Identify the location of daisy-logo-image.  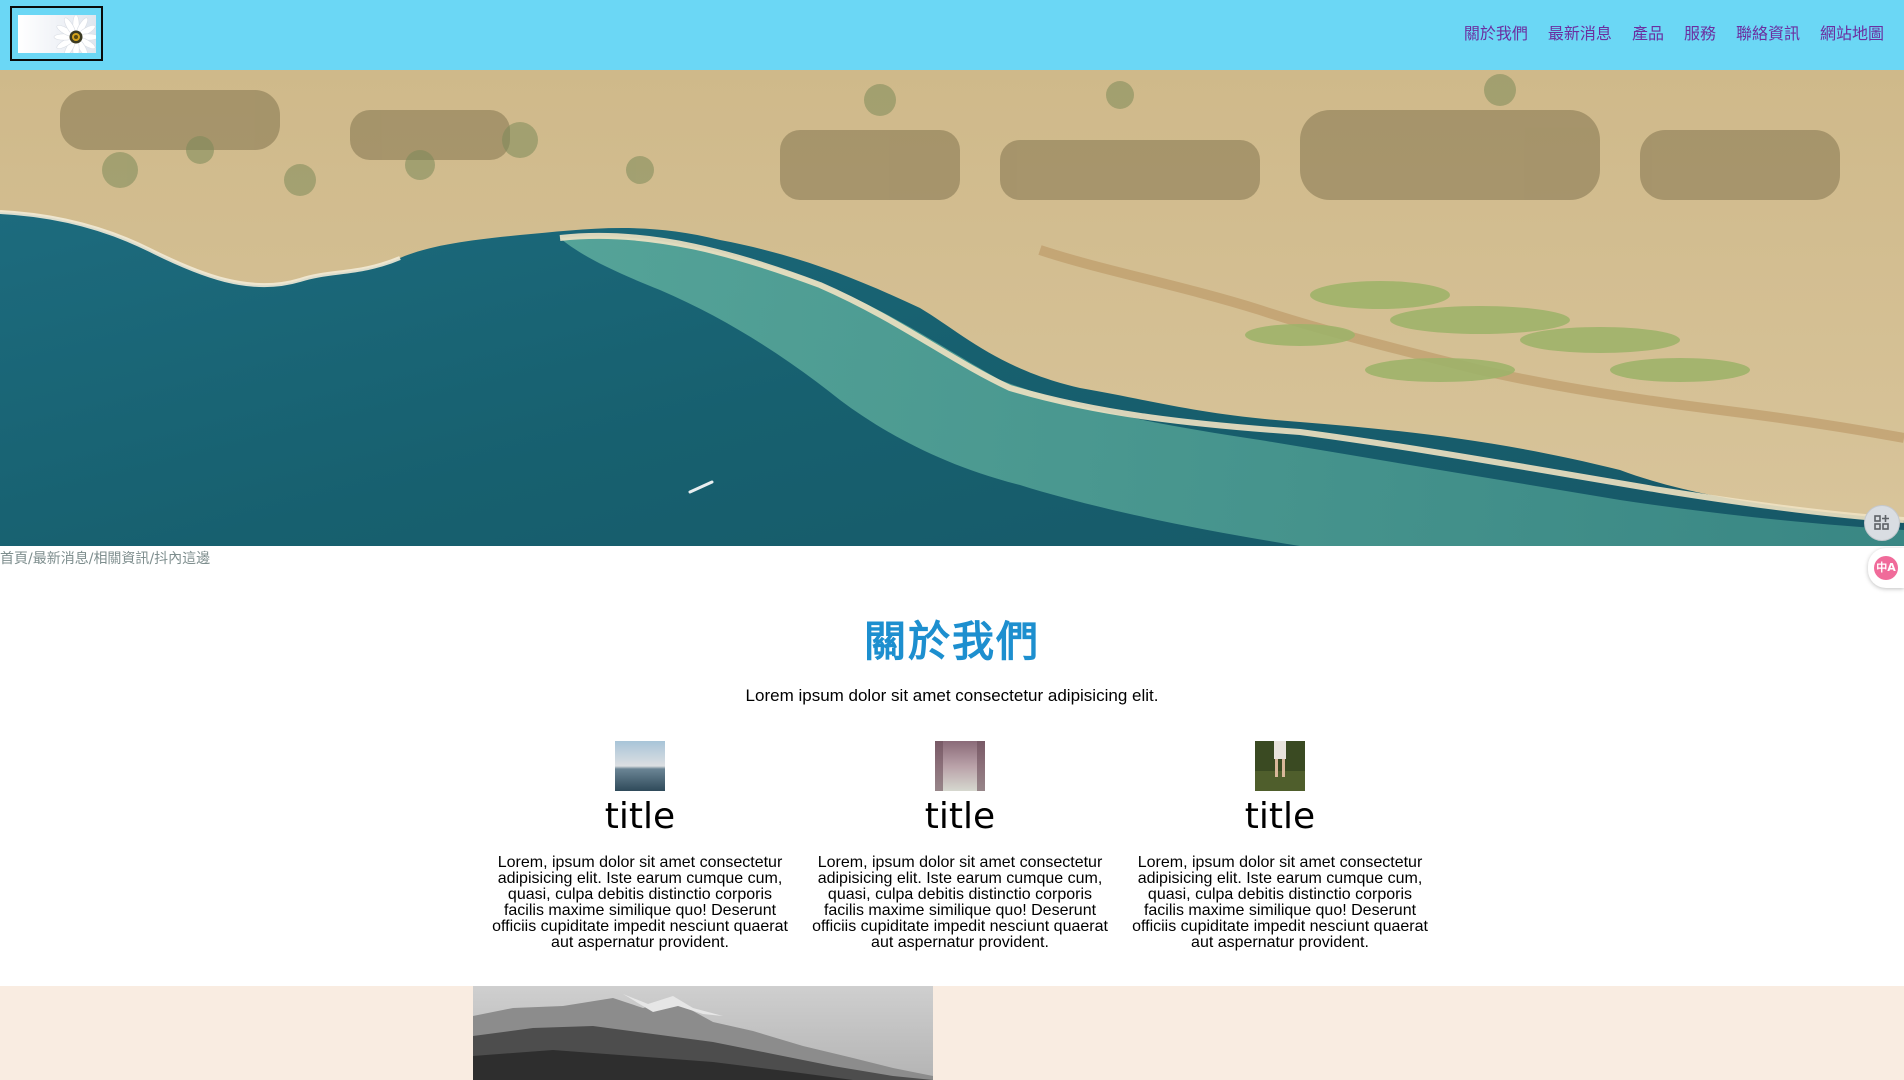
(57, 34).